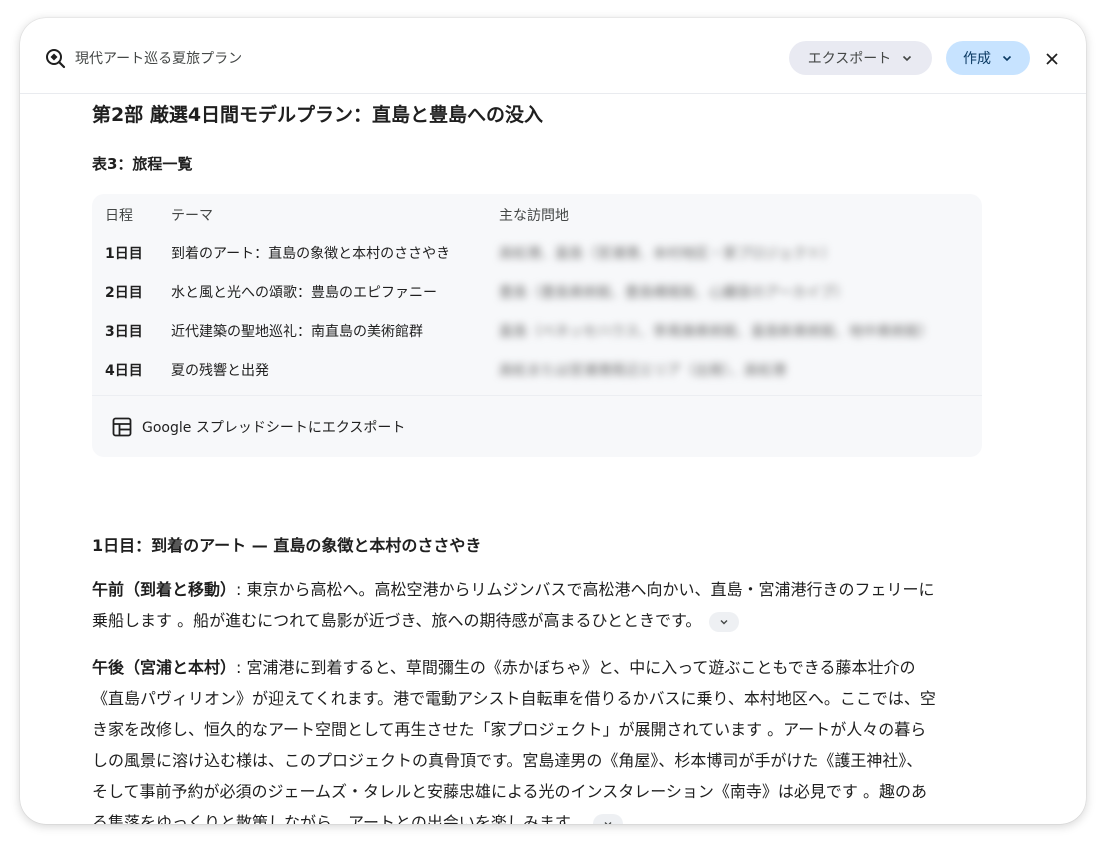  Describe the element at coordinates (122, 427) in the screenshot. I see `table-grid-icon` at that location.